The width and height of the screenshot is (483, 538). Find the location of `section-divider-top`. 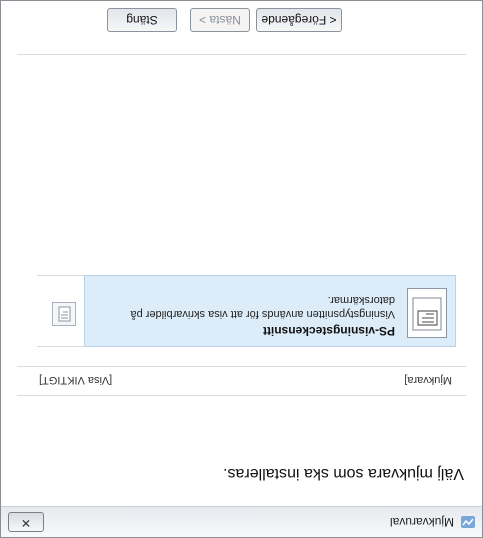

section-divider-top is located at coordinates (241, 395).